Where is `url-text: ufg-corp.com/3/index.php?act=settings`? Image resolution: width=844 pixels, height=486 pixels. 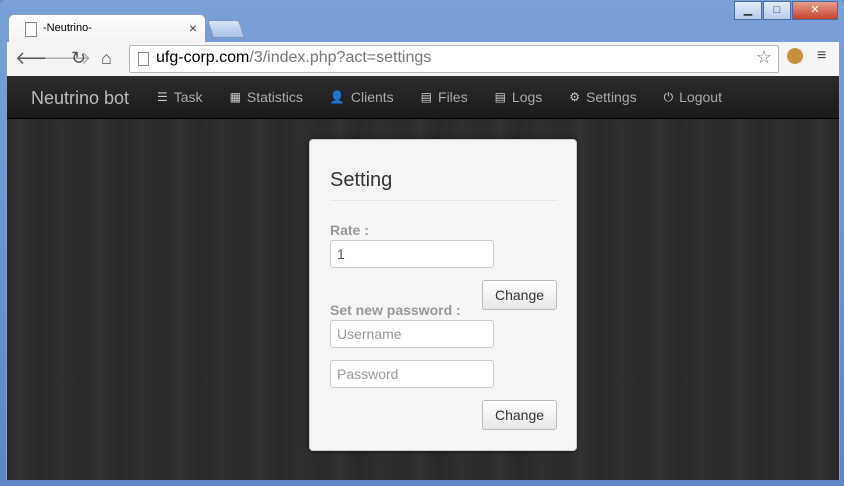 url-text: ufg-corp.com/3/index.php?act=settings is located at coordinates (294, 57).